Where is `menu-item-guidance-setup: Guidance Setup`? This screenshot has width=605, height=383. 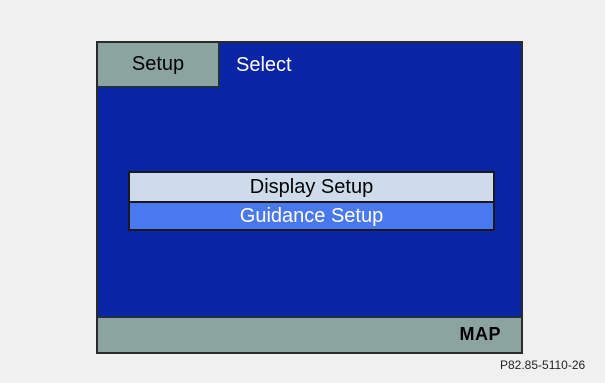
menu-item-guidance-setup: Guidance Setup is located at coordinates (311, 215).